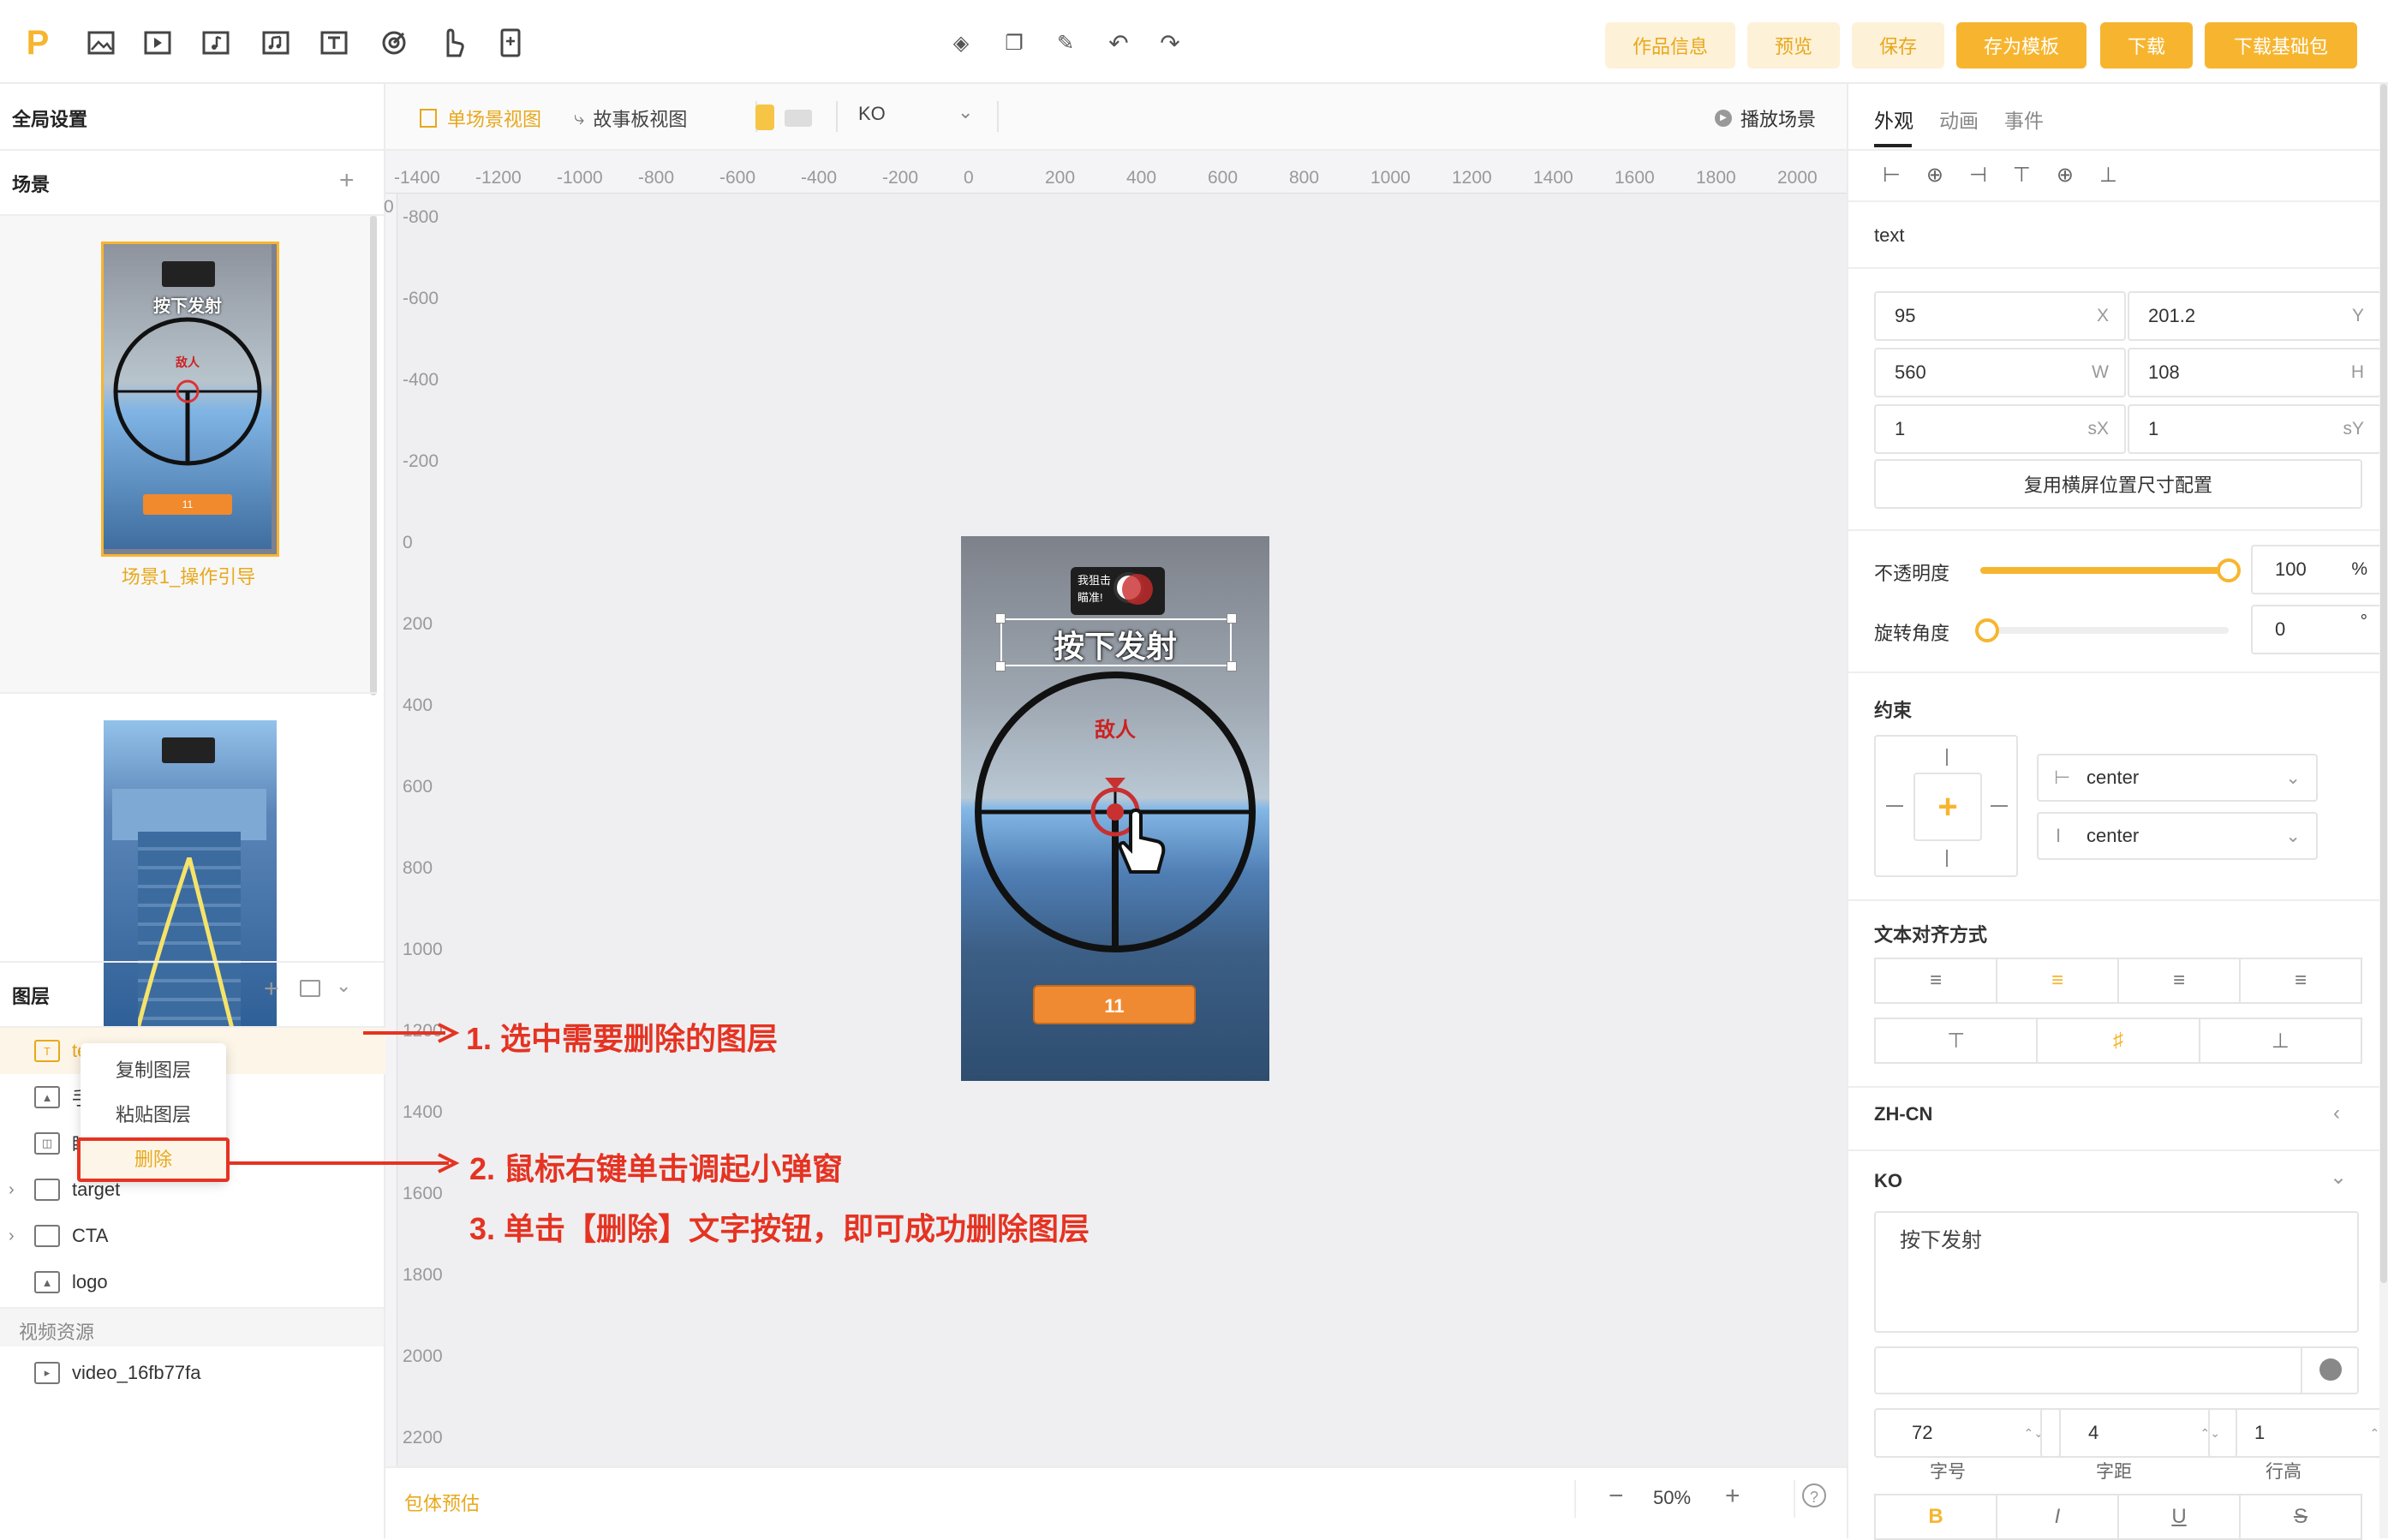 The image size is (2388, 1540). What do you see at coordinates (2254, 316) in the screenshot?
I see `y-input: 201.2 Y` at bounding box center [2254, 316].